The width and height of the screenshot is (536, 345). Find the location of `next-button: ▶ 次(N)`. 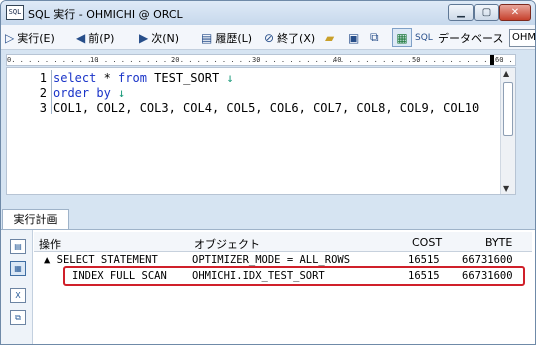

next-button: ▶ 次(N) is located at coordinates (159, 37).